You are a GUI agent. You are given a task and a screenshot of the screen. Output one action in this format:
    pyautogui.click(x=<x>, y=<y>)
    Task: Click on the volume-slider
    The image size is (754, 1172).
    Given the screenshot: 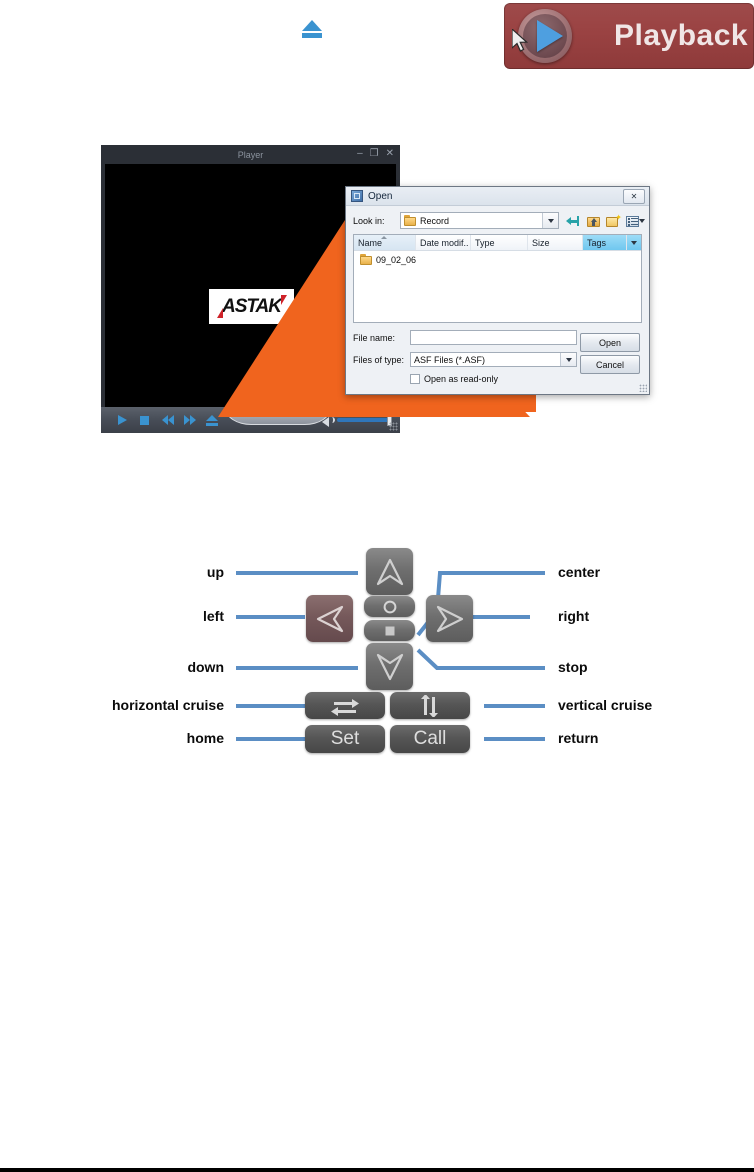 What is the action you would take?
    pyautogui.click(x=364, y=420)
    